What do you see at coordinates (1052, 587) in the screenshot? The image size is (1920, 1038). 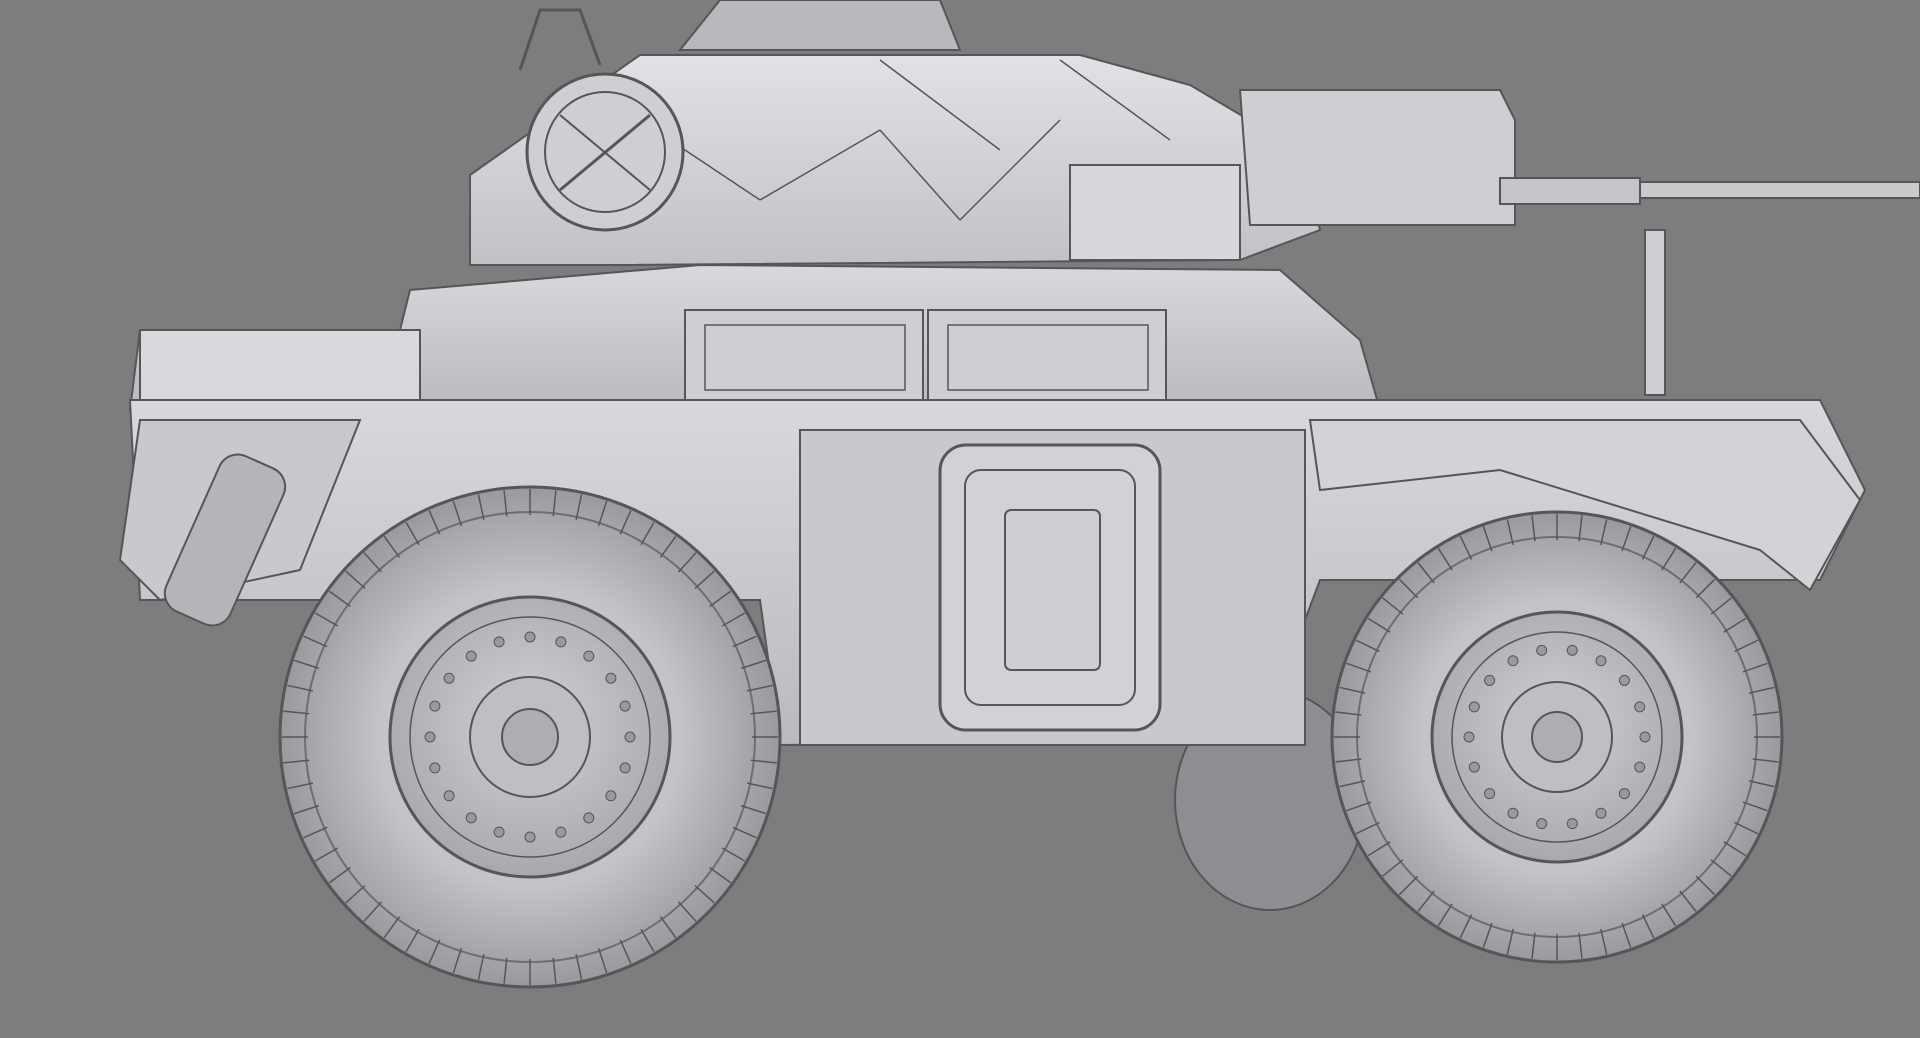 I see `side-door-panel` at bounding box center [1052, 587].